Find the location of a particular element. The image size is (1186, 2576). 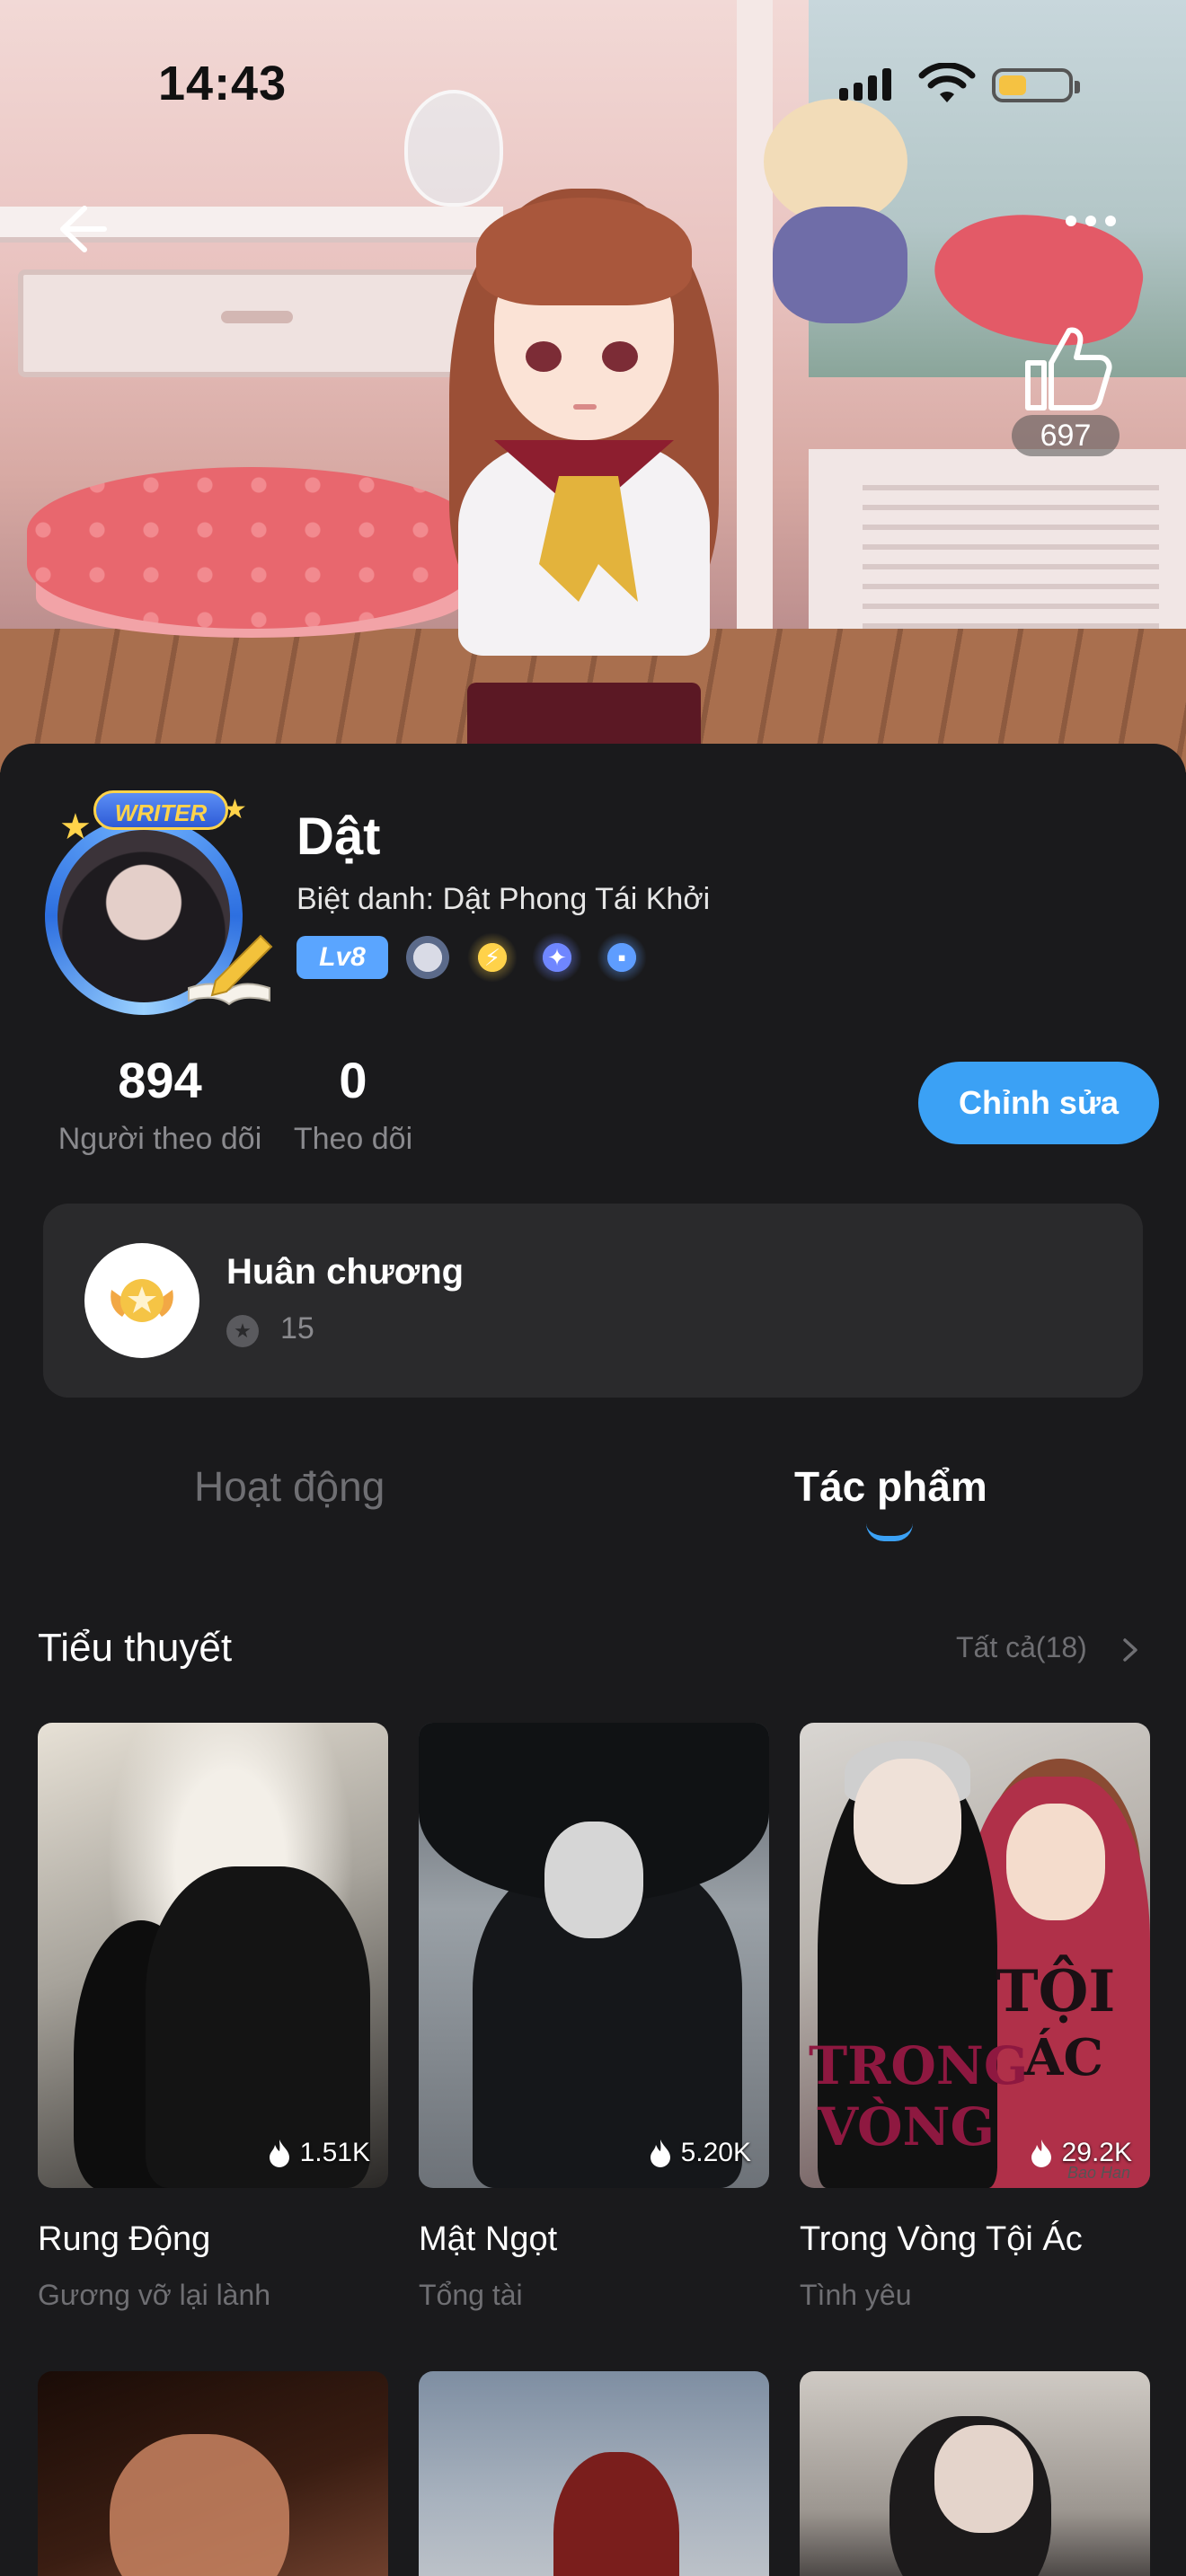

medal-icon-graphic is located at coordinates (142, 1300).